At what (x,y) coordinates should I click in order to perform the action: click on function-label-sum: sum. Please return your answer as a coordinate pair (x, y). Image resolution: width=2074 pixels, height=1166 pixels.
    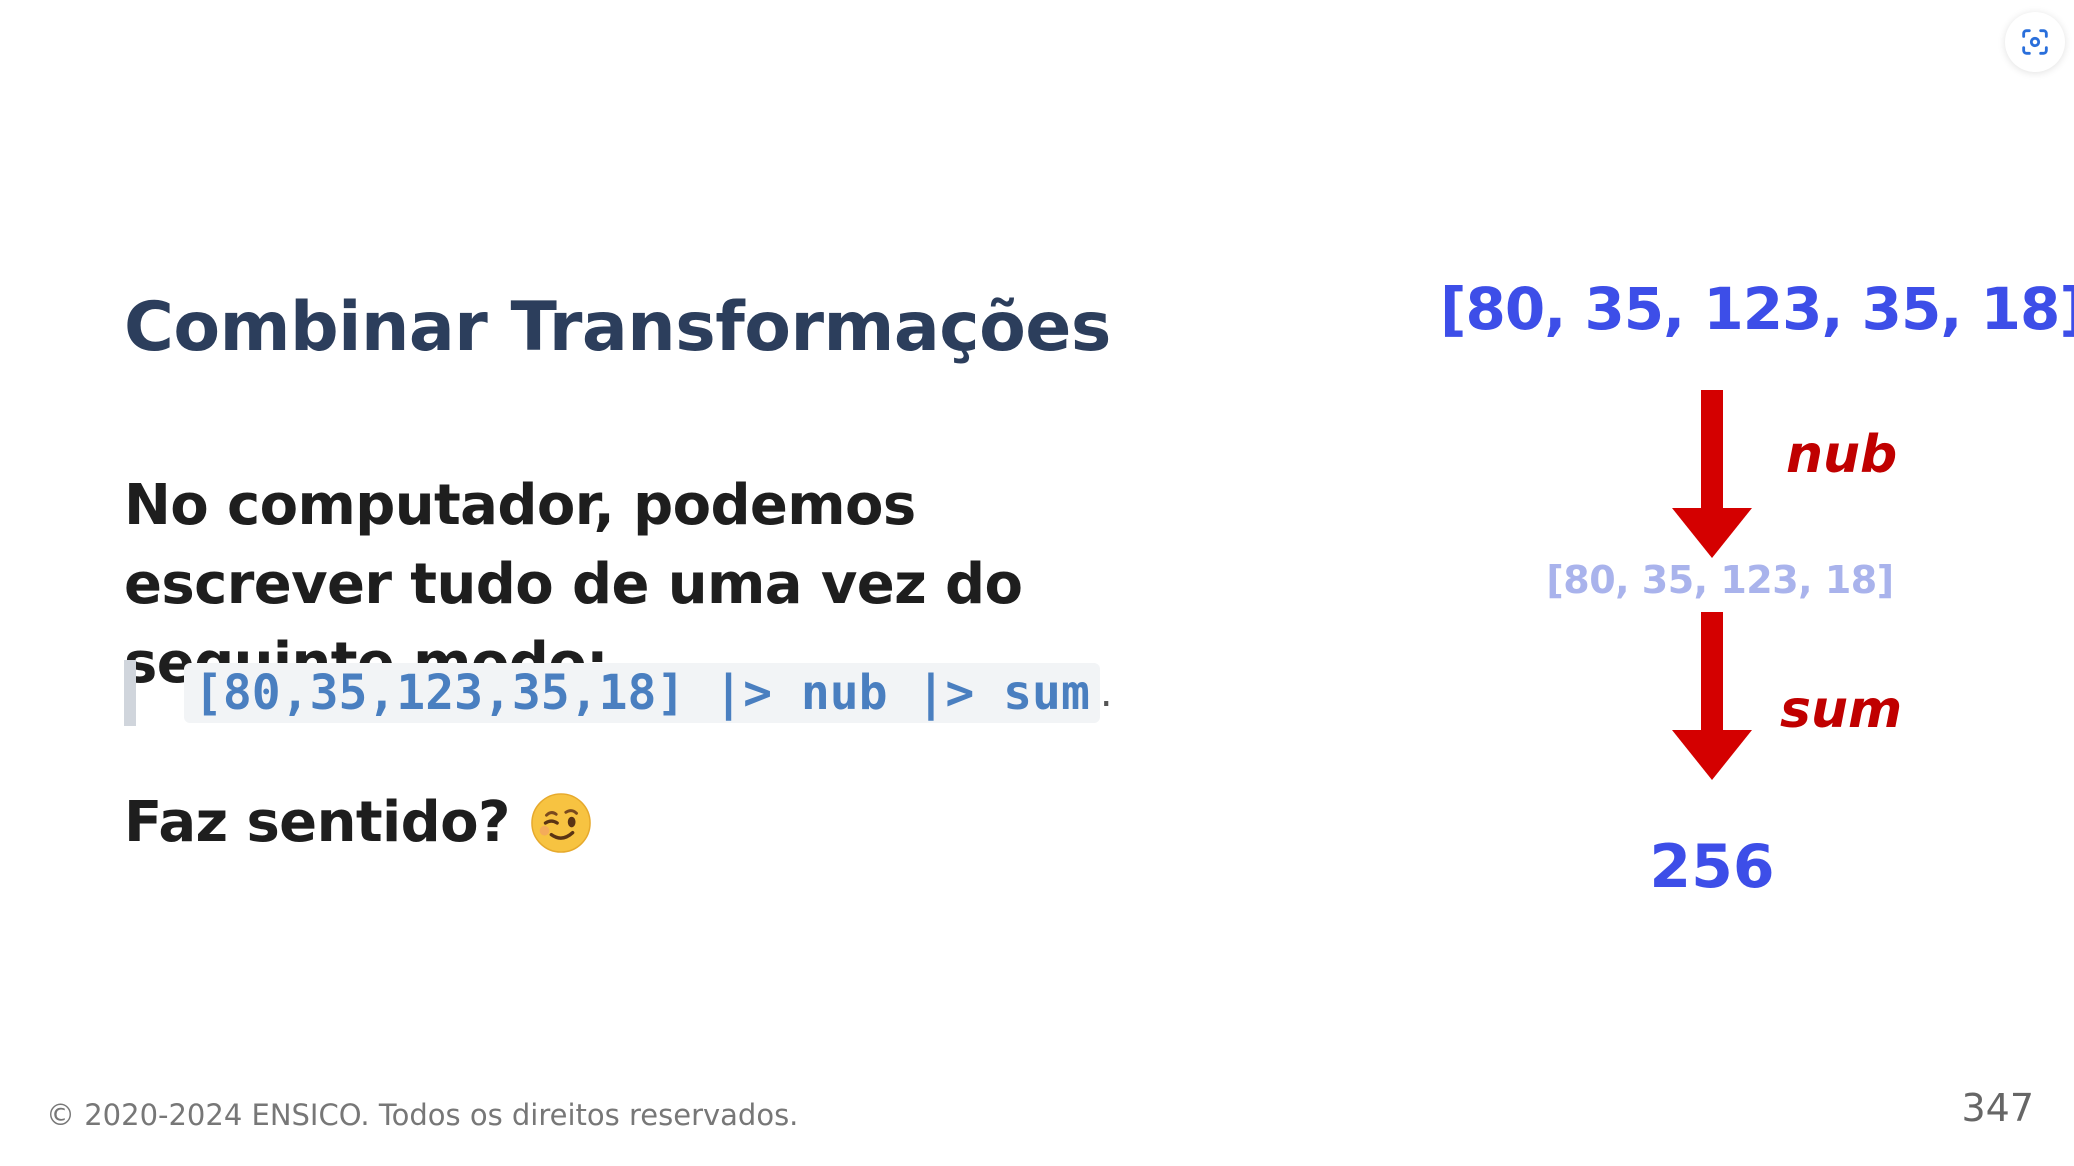
    Looking at the image, I should click on (1841, 710).